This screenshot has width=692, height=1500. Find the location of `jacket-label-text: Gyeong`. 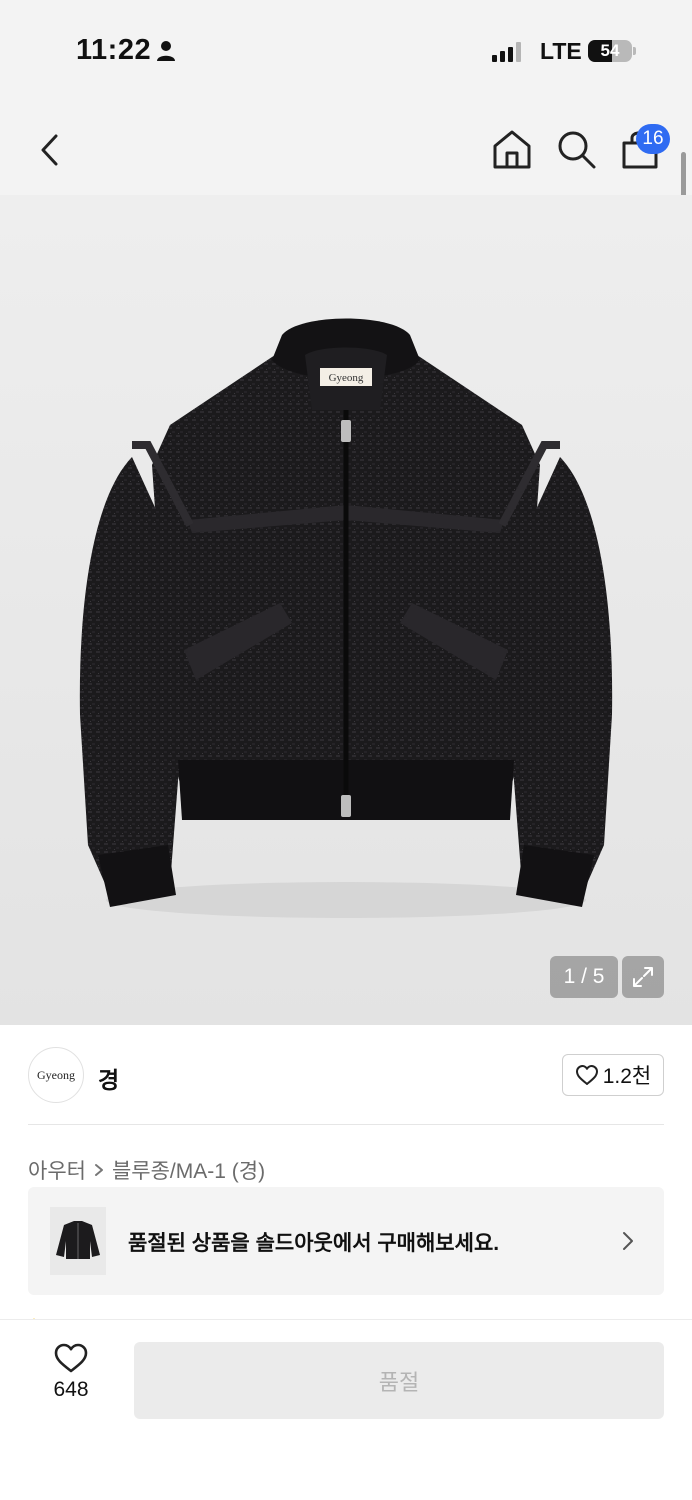

jacket-label-text: Gyeong is located at coordinates (346, 378).